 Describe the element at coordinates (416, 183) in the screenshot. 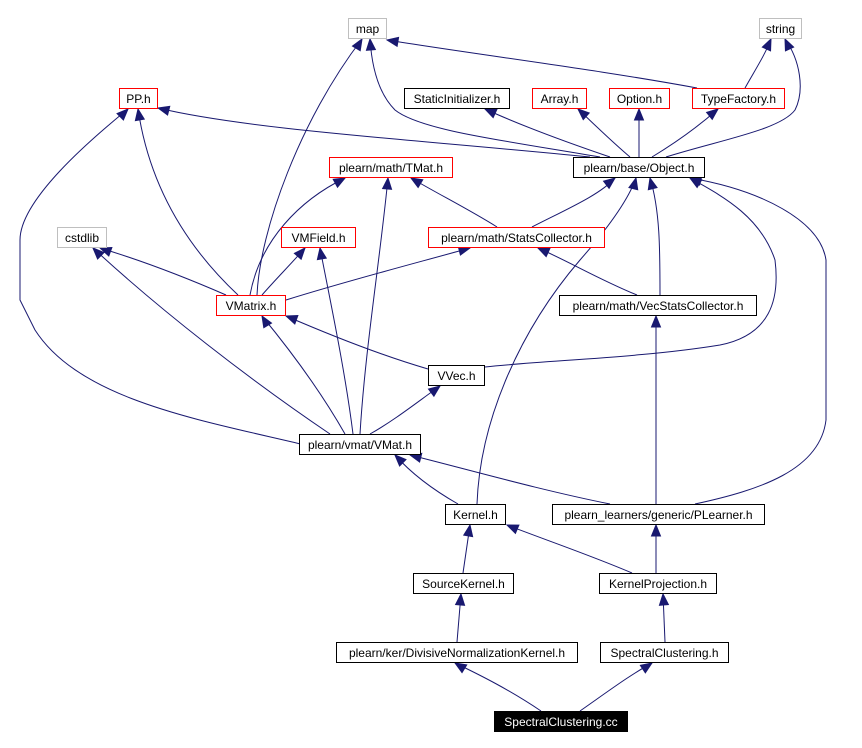

I see `arrowhead-statscollector-tmat` at that location.